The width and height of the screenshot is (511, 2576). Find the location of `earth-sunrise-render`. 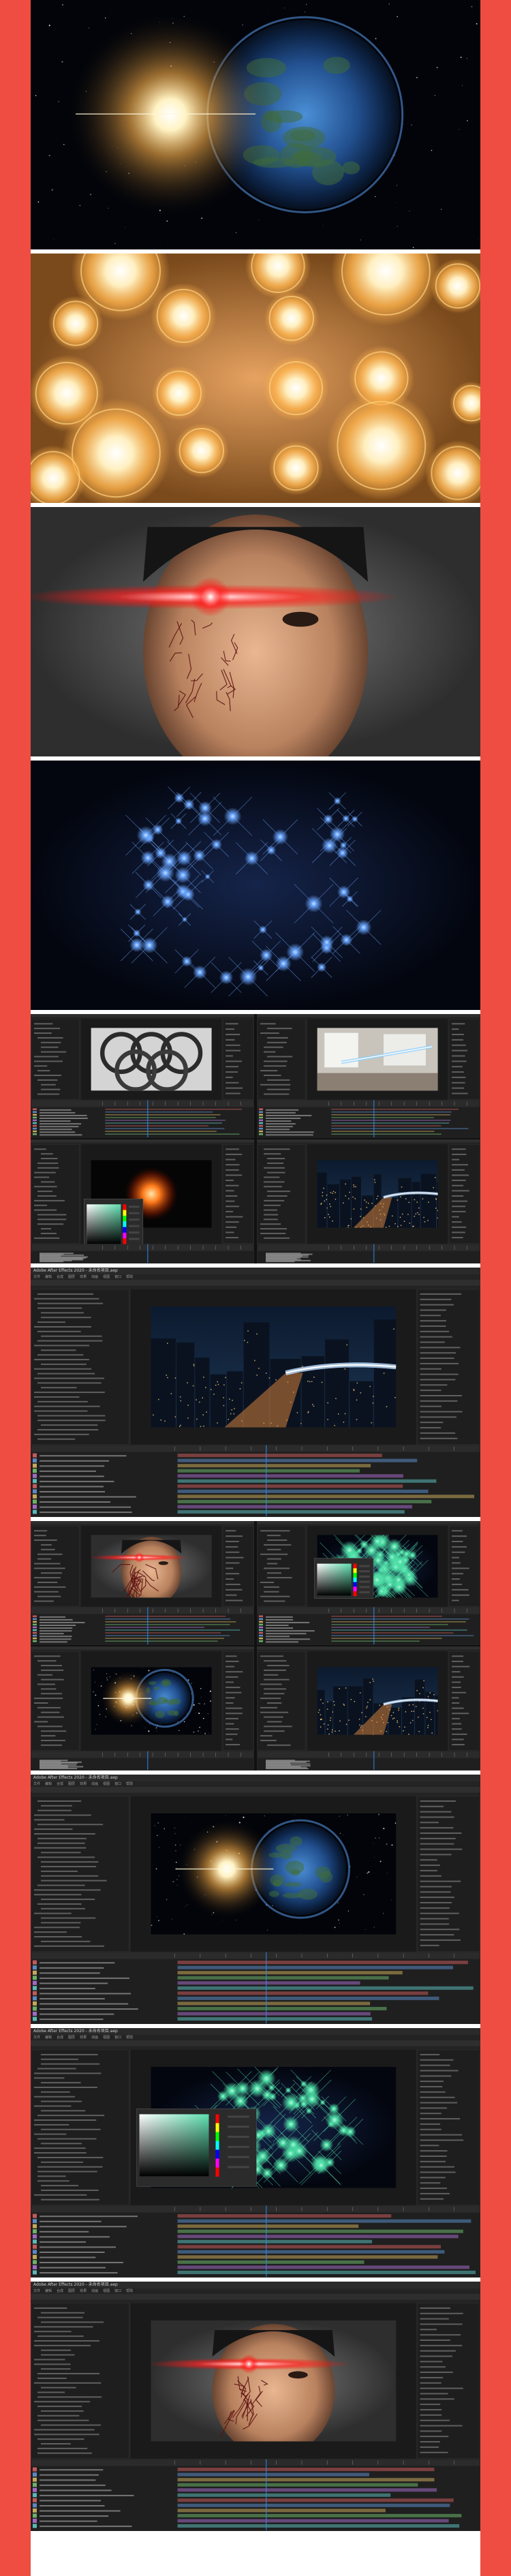

earth-sunrise-render is located at coordinates (255, 124).